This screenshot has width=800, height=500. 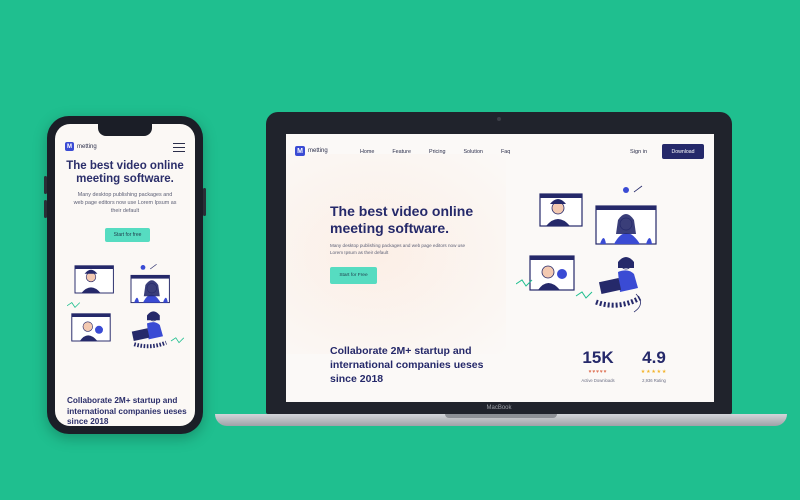 What do you see at coordinates (654, 372) in the screenshot?
I see `star-rating-icon: ★★★★★` at bounding box center [654, 372].